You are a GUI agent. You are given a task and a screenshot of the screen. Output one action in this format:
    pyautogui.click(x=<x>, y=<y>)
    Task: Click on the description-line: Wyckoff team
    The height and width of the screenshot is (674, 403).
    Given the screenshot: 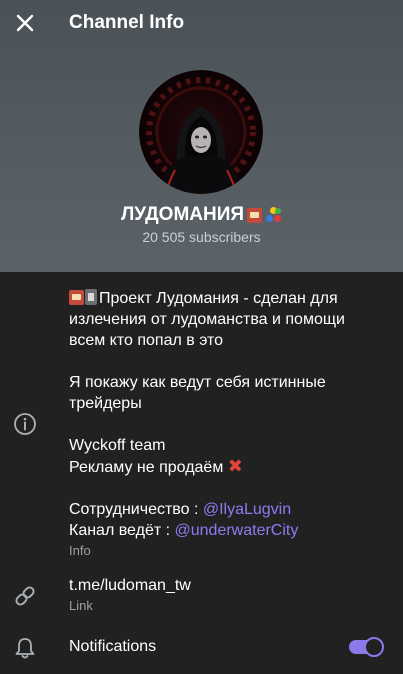 What is the action you would take?
    pyautogui.click(x=117, y=445)
    